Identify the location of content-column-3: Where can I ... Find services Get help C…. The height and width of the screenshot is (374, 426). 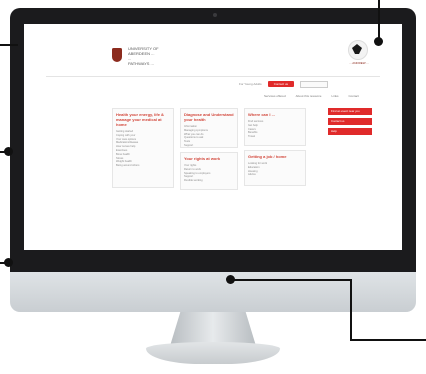
(275, 127).